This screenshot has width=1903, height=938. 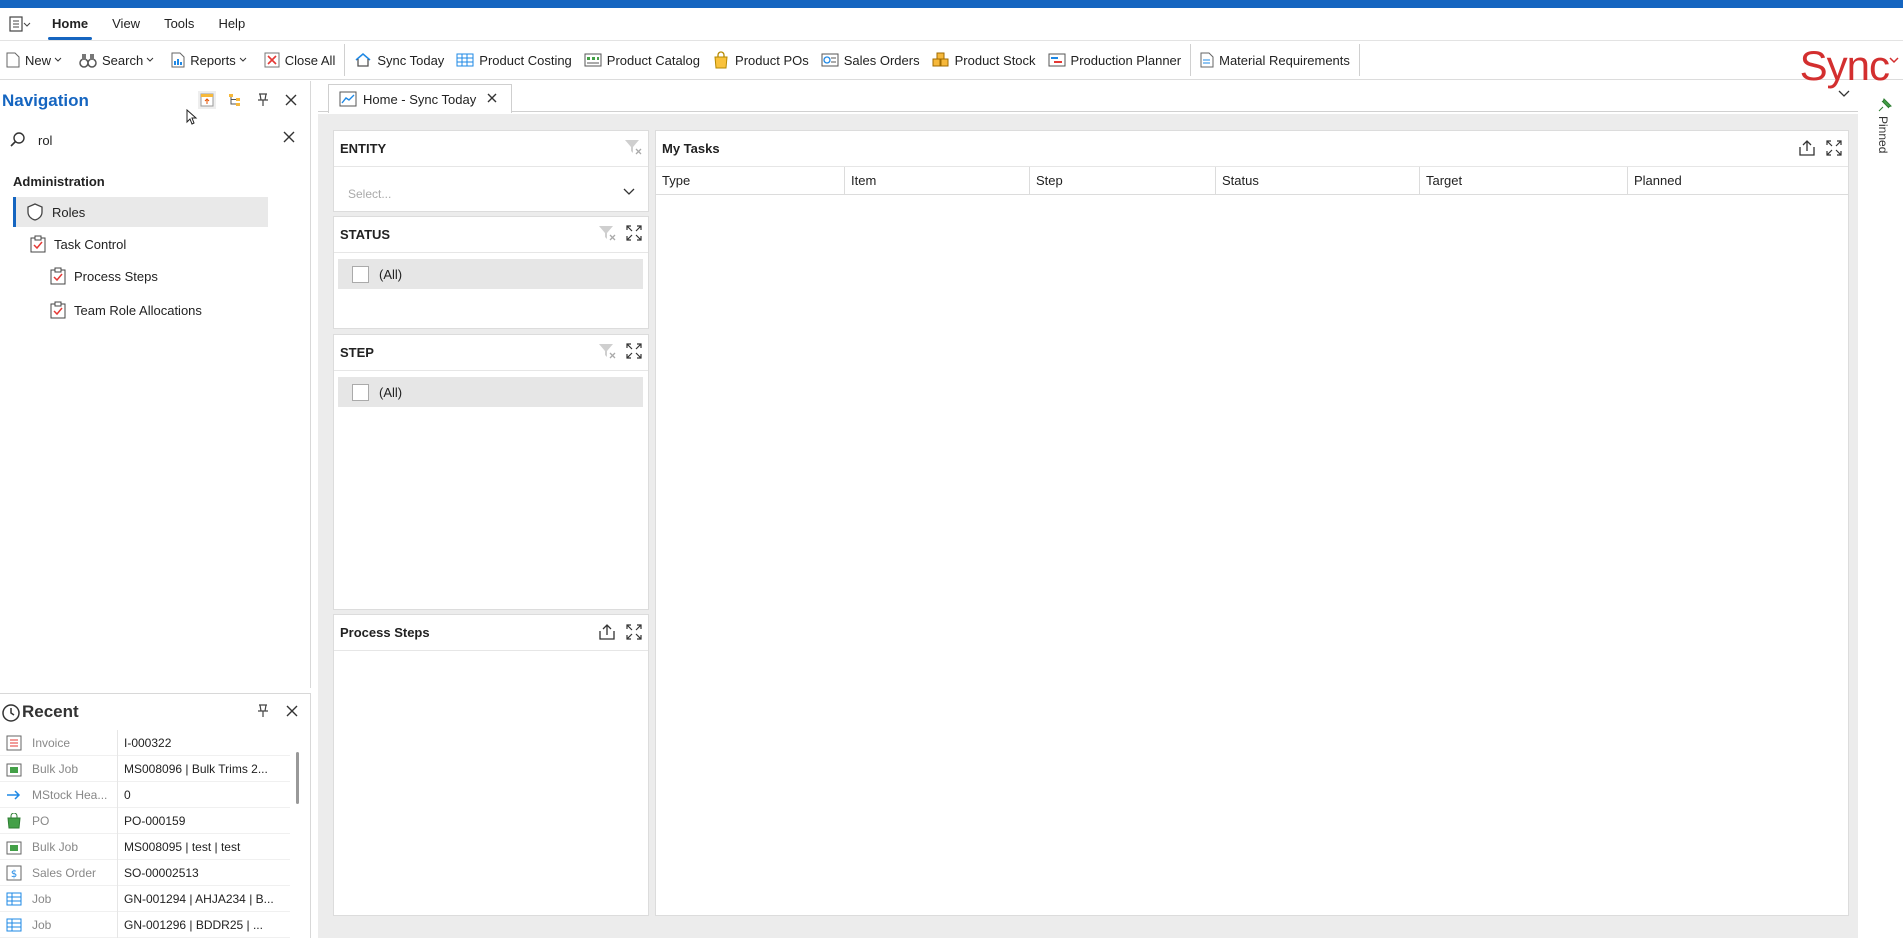 I want to click on toolbar-separator, so click(x=1359, y=60).